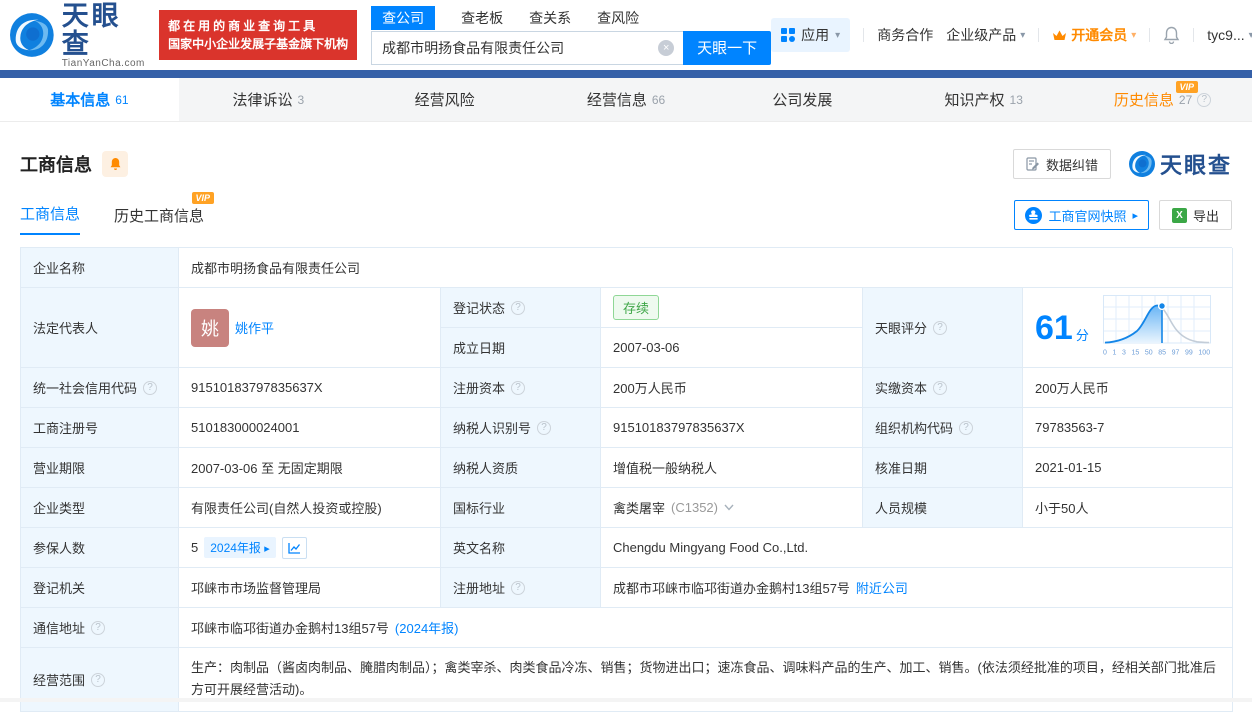  What do you see at coordinates (100, 428) in the screenshot?
I see `field-label-registration-number: 工商注册号` at bounding box center [100, 428].